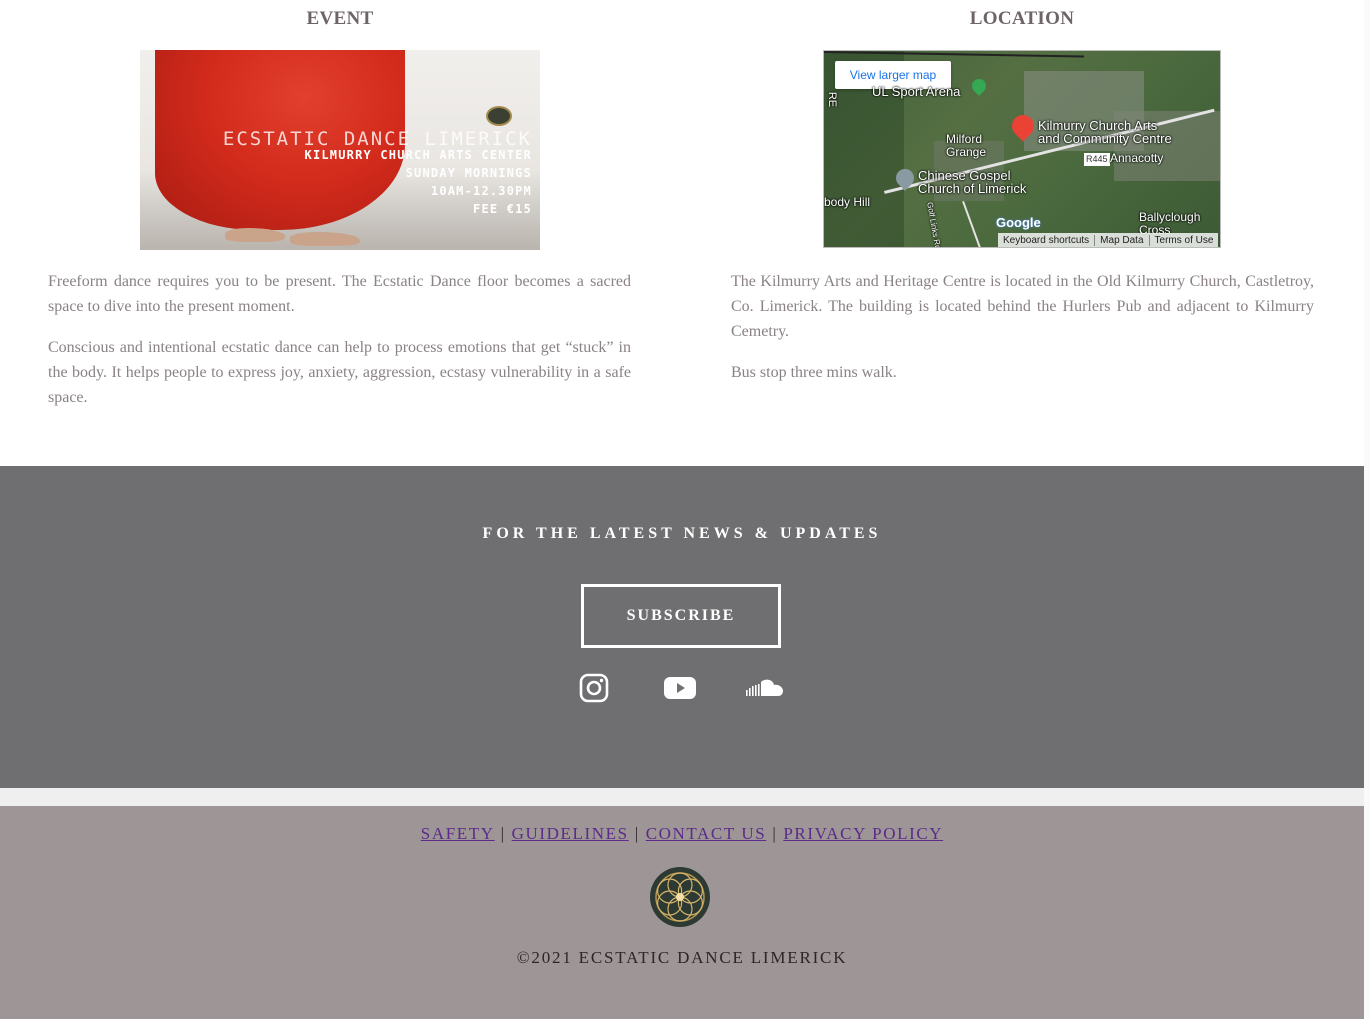 The width and height of the screenshot is (1370, 1019). I want to click on flyer-time: 10AM-12.30PM, so click(481, 191).